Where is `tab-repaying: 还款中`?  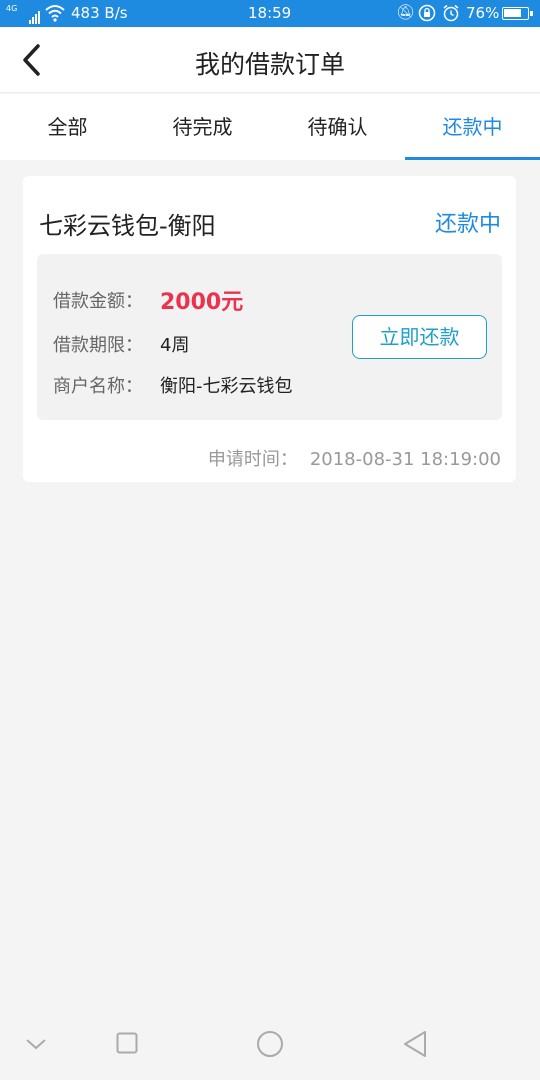 tab-repaying: 还款中 is located at coordinates (472, 127).